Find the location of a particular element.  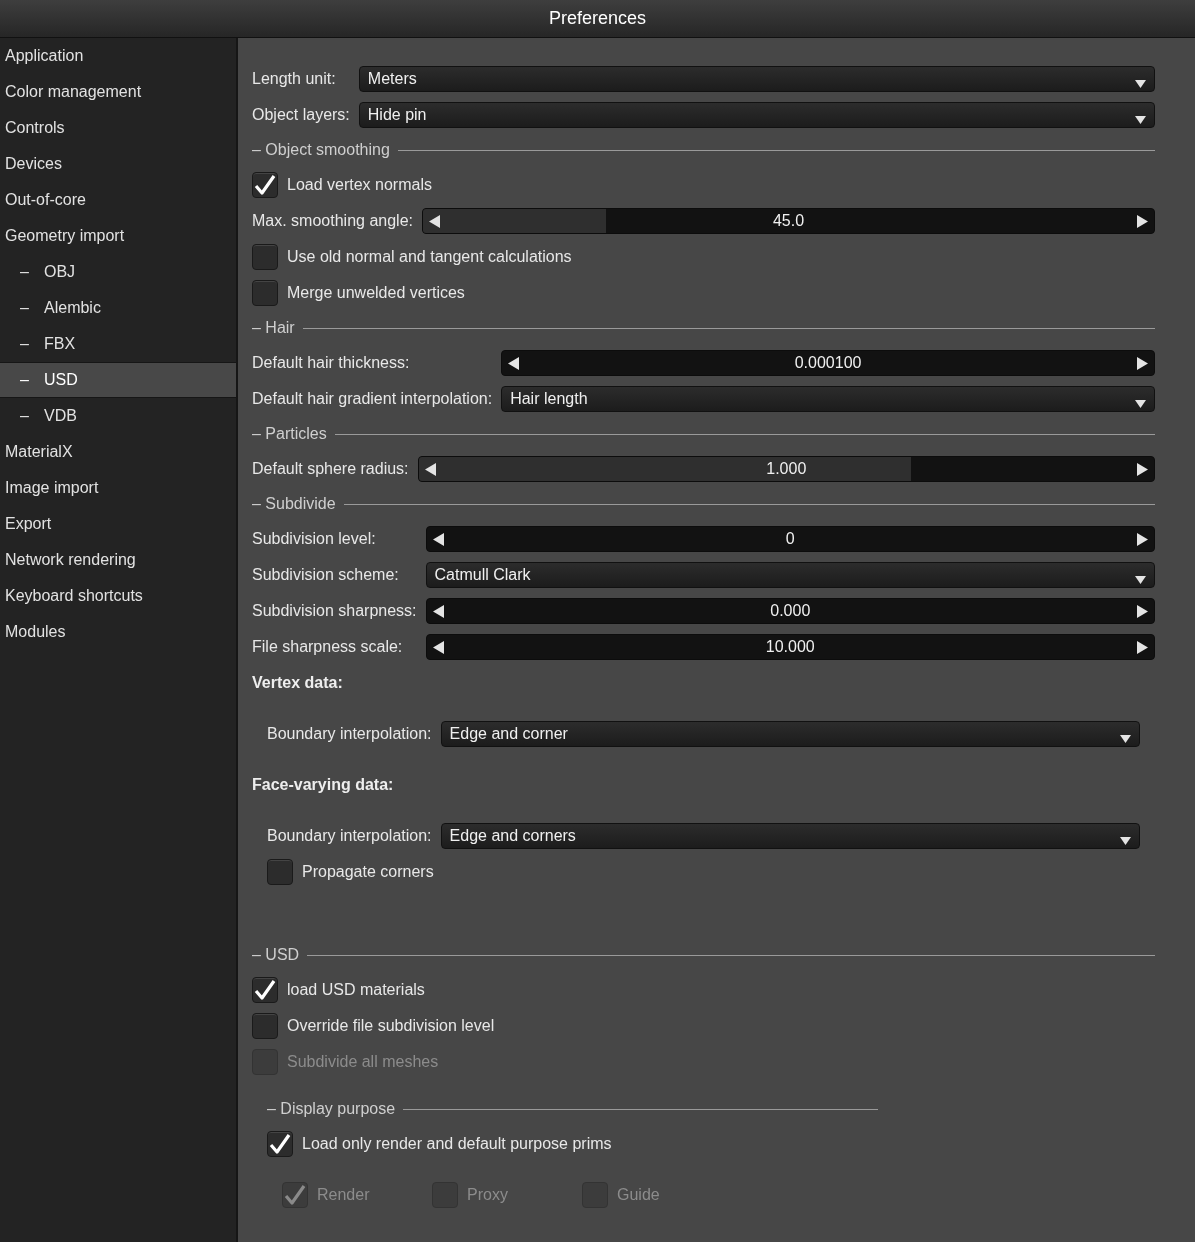

field-label: Subdivision sharpness: is located at coordinates (334, 611).